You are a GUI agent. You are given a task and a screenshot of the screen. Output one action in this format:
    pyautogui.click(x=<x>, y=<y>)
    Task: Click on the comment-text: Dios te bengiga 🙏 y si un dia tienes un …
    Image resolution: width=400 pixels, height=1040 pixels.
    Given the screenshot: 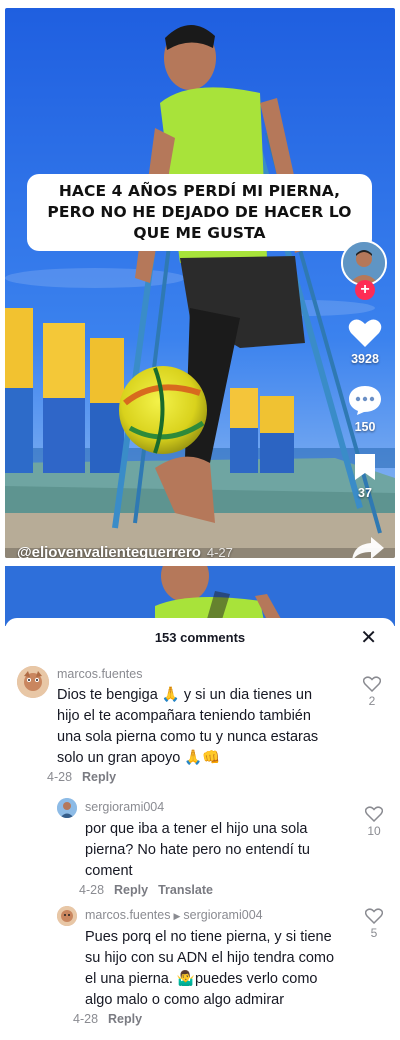 What is the action you would take?
    pyautogui.click(x=188, y=726)
    